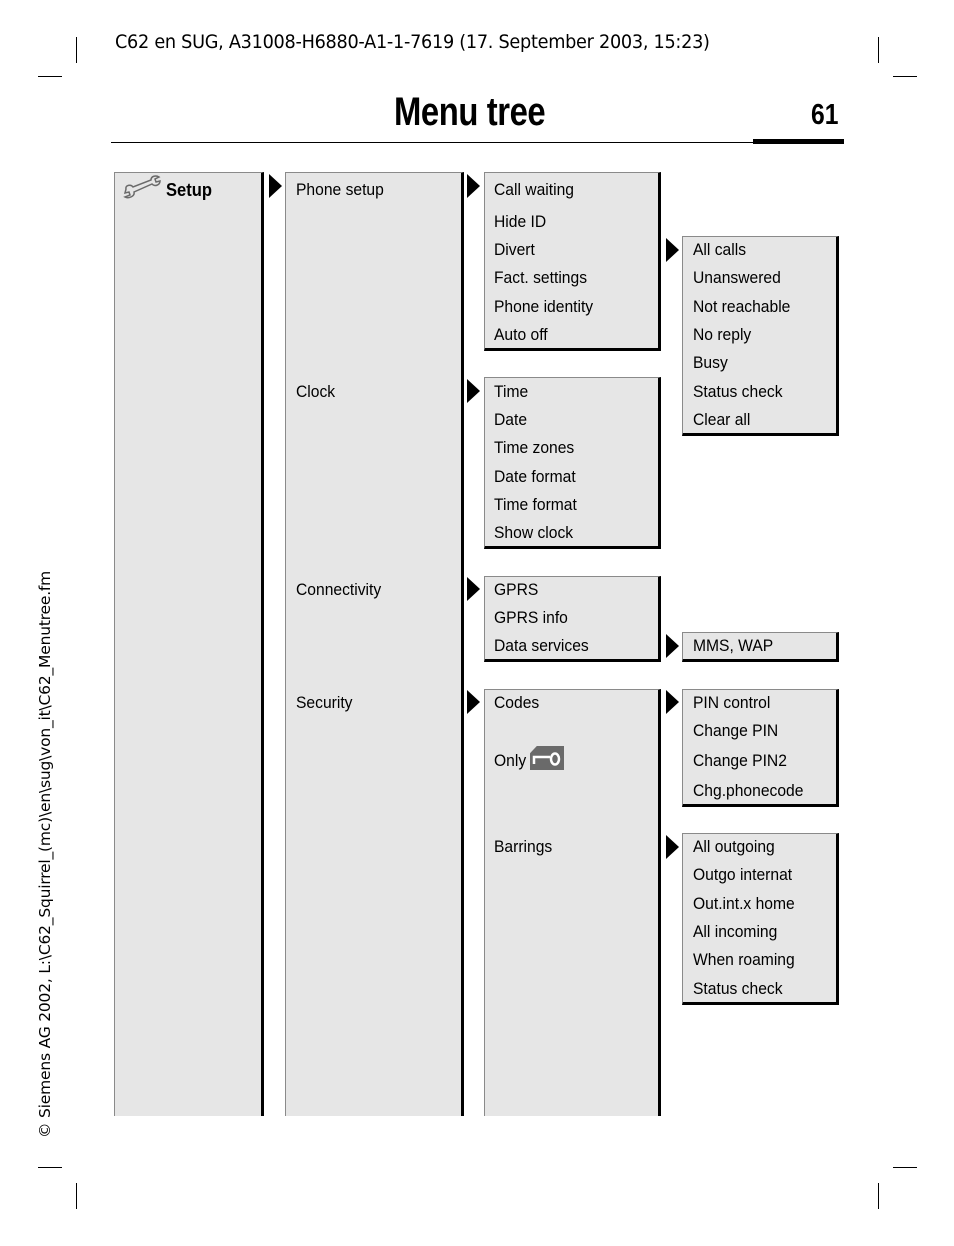 Image resolution: width=954 pixels, height=1246 pixels. What do you see at coordinates (340, 190) in the screenshot?
I see `menu-item-phone-setup: Phone setup` at bounding box center [340, 190].